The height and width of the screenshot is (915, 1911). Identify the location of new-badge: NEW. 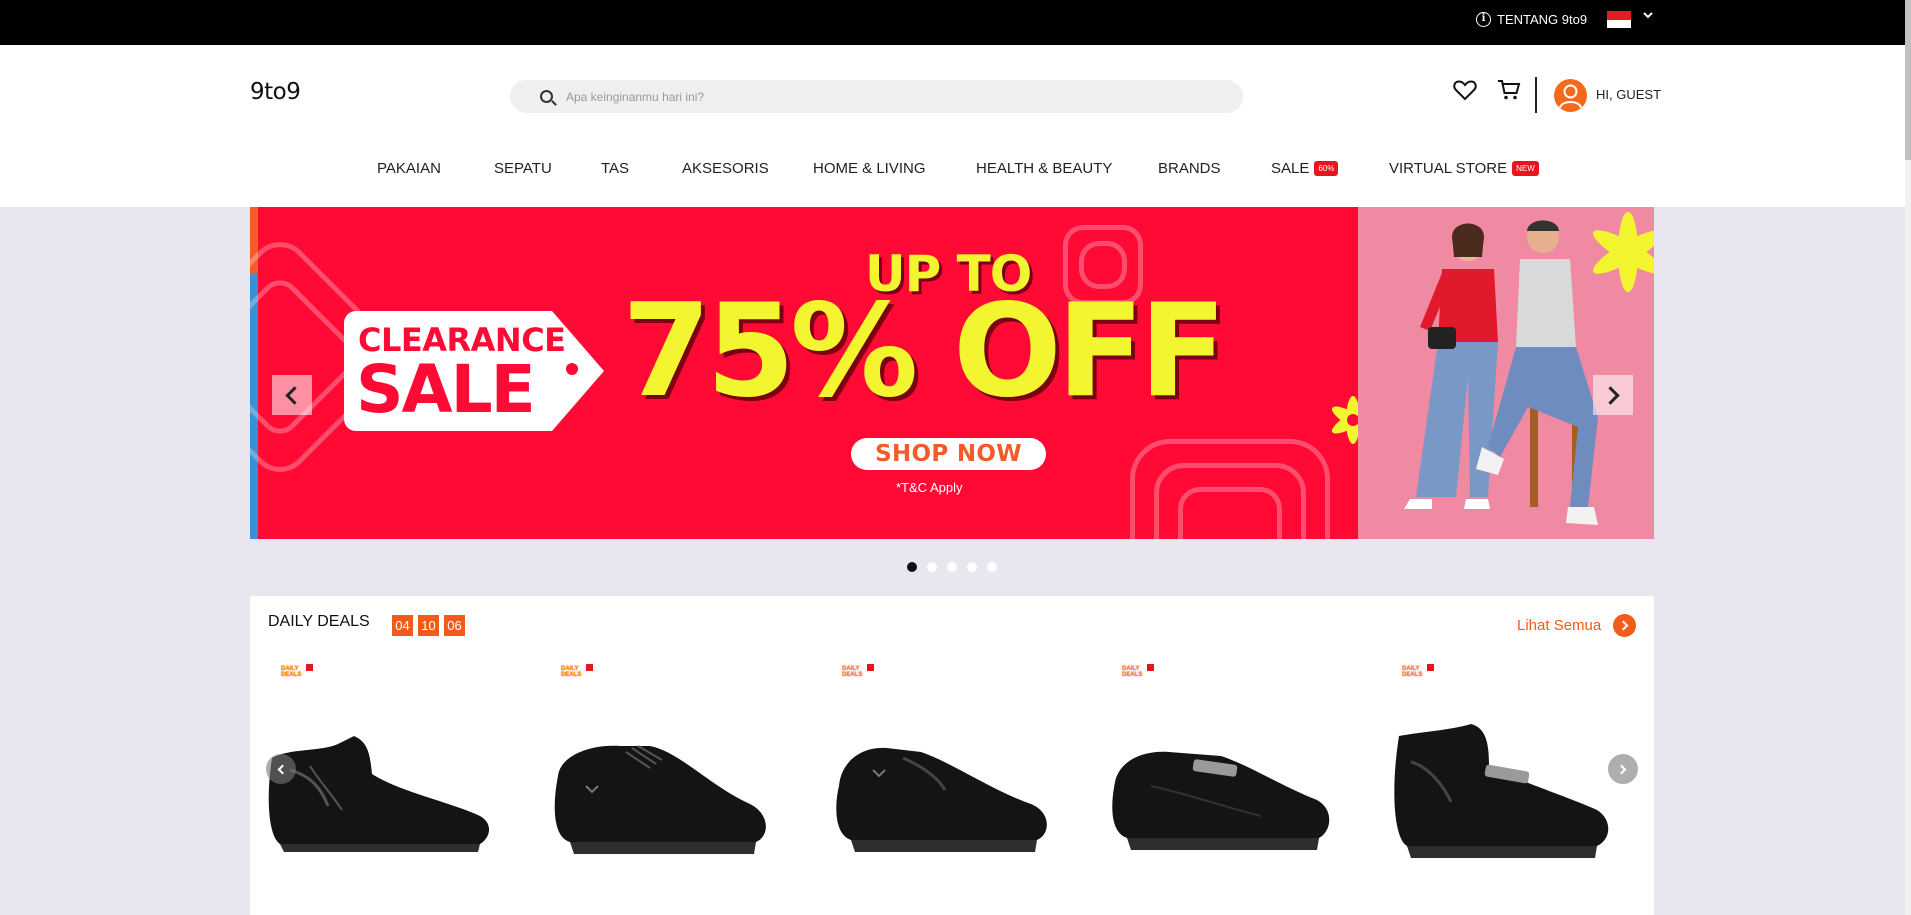
(1525, 168).